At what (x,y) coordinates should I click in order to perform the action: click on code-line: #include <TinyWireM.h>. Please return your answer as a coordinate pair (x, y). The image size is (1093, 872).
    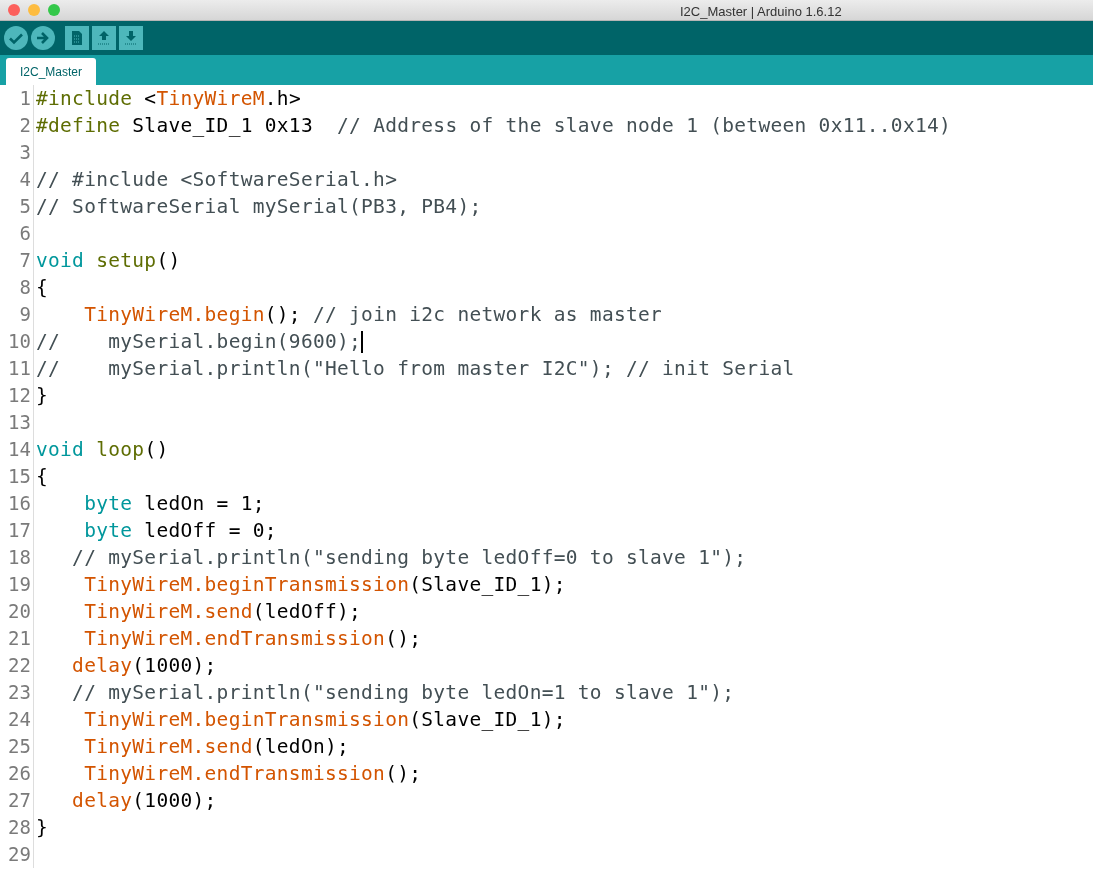
    Looking at the image, I should click on (168, 99).